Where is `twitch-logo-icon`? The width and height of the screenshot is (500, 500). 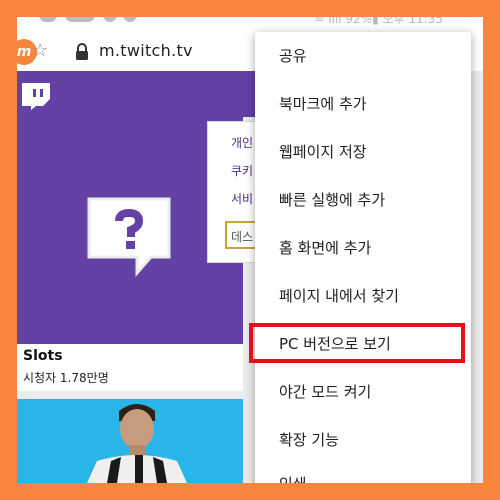 twitch-logo-icon is located at coordinates (36, 96).